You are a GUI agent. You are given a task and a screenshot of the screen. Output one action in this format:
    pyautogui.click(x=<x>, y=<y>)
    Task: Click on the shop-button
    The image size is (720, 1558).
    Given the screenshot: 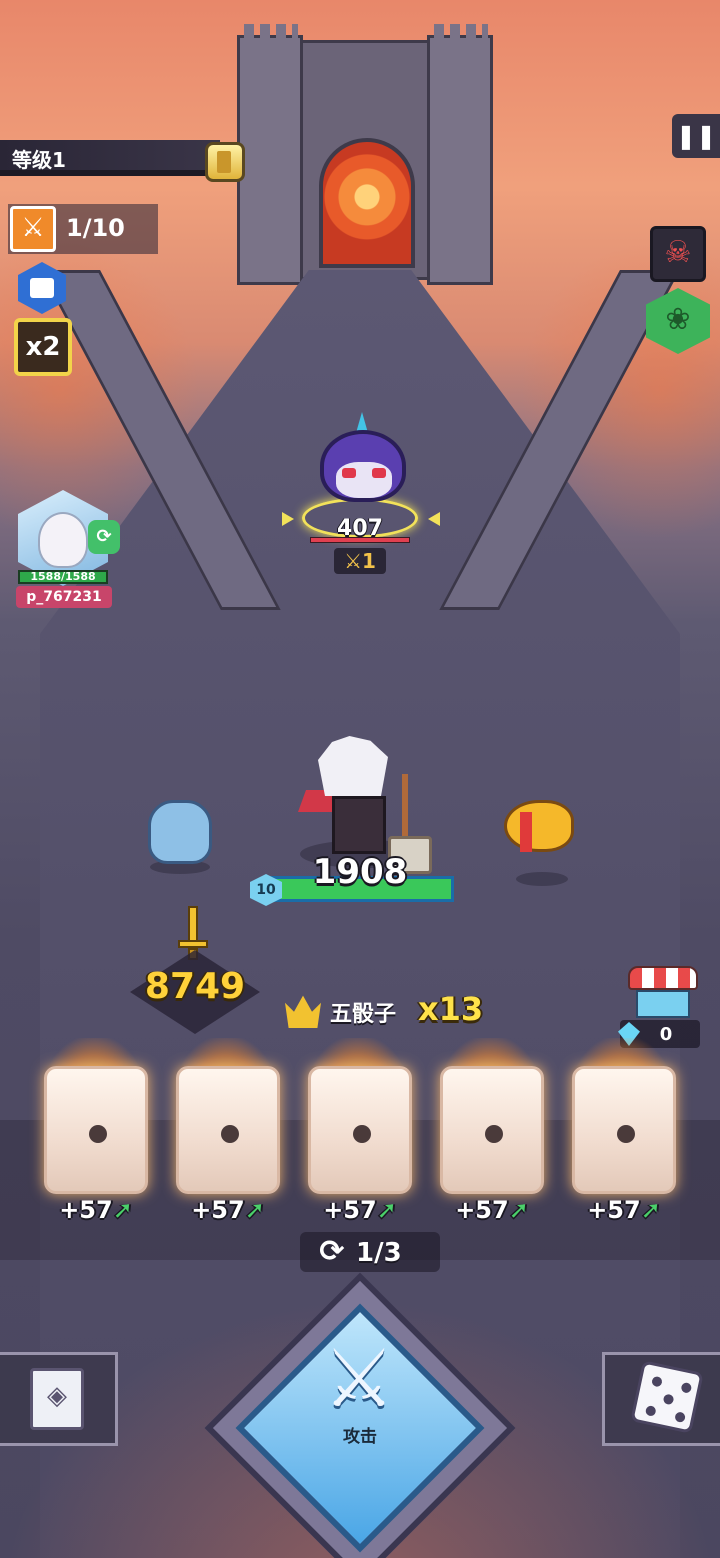 What is the action you would take?
    pyautogui.click(x=663, y=994)
    